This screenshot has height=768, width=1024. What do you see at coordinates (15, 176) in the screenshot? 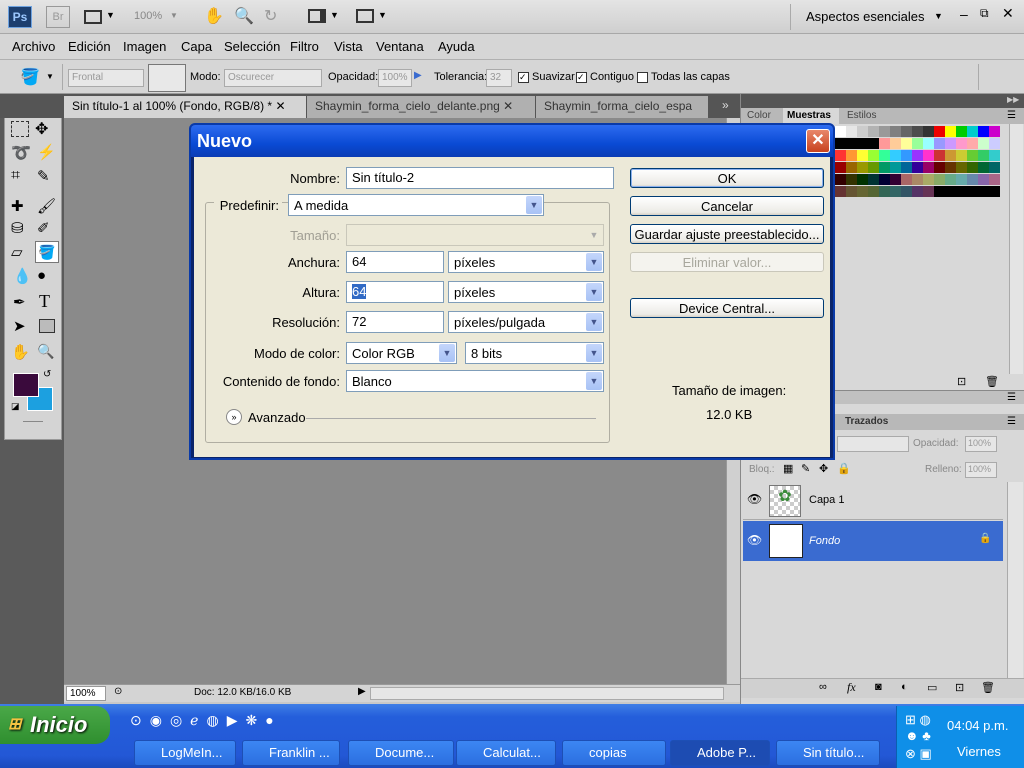
I see `crop-tool-icon: ⌗` at bounding box center [15, 176].